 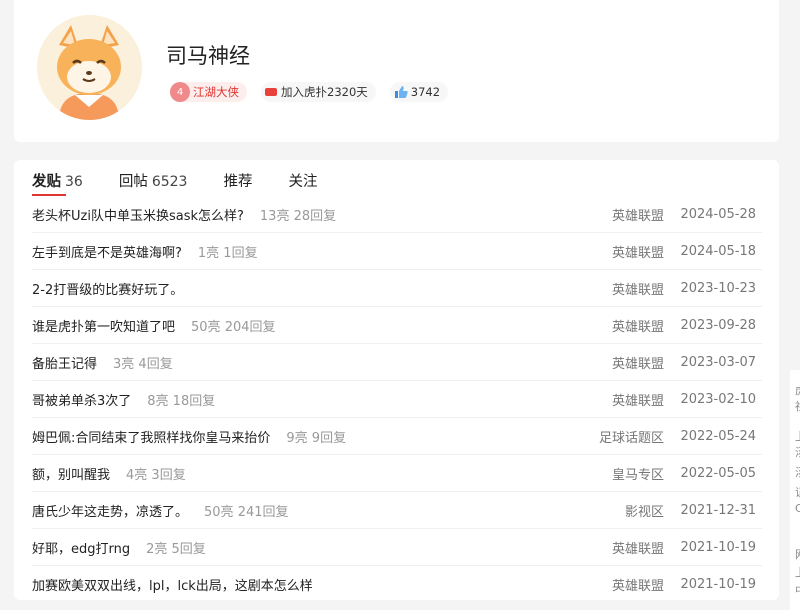 I want to click on post-date: 2024-05-18, so click(x=718, y=251).